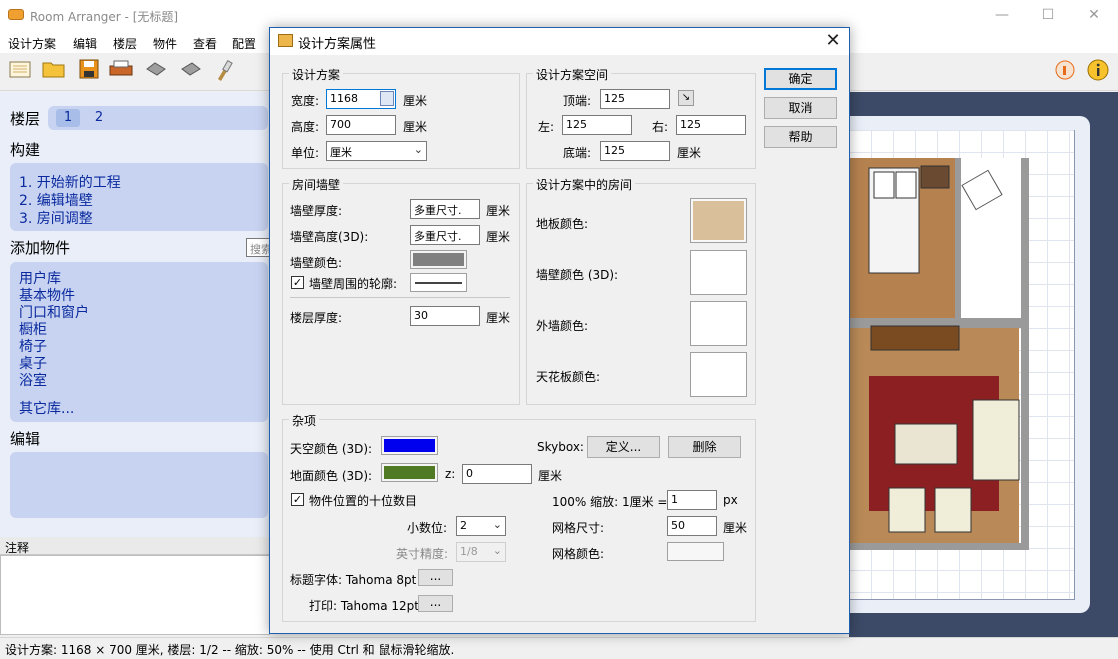  What do you see at coordinates (165, 43) in the screenshot?
I see `menu-objects: 物件` at bounding box center [165, 43].